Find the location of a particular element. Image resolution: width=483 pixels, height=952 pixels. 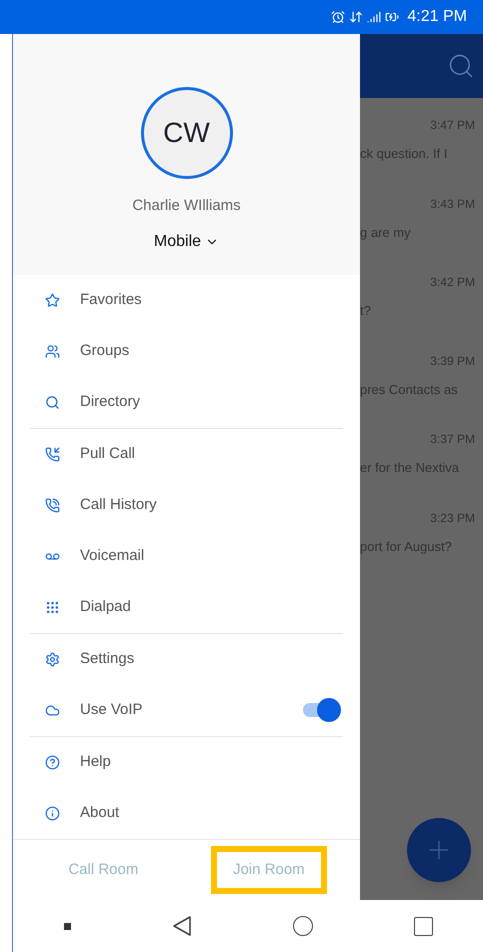

menu-item: About is located at coordinates (186, 813).